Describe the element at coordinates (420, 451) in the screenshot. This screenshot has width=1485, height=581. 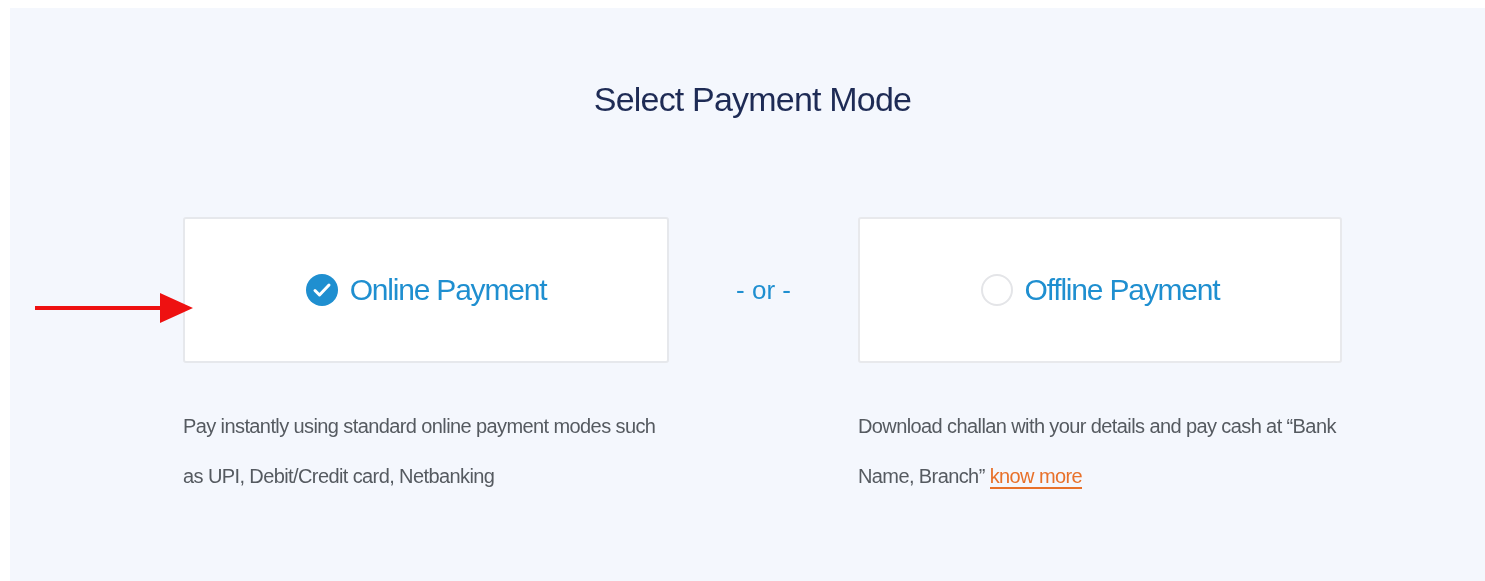
I see `option-description: Pay instantly using standard online payment modes such as UPI, Debit/Credit card, Netbanking` at that location.